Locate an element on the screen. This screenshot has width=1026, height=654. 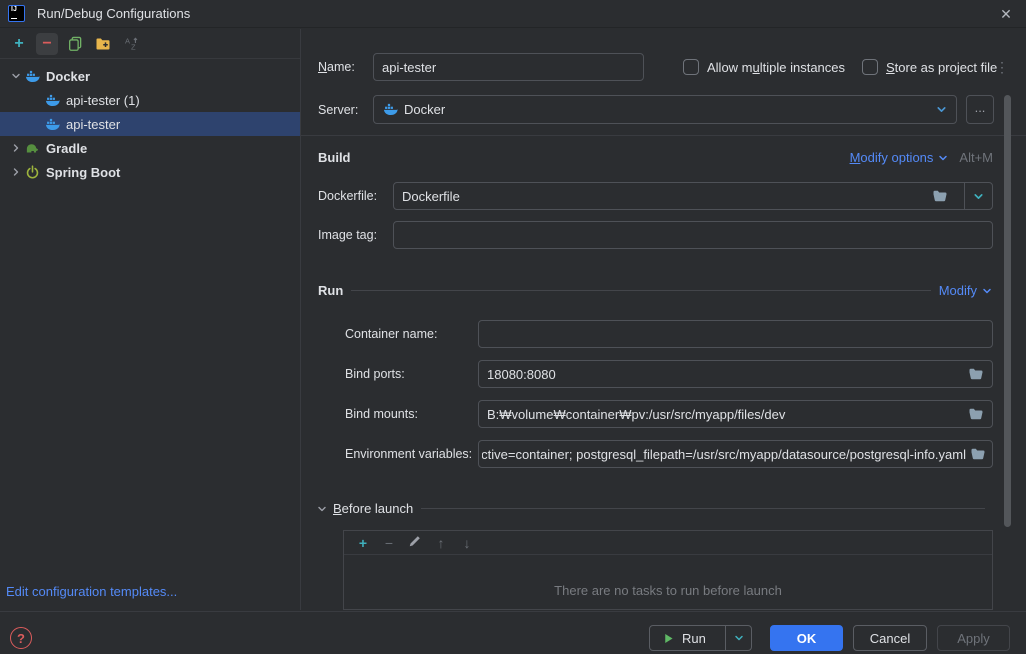
move-task-up-button: ↑ is located at coordinates (441, 543).